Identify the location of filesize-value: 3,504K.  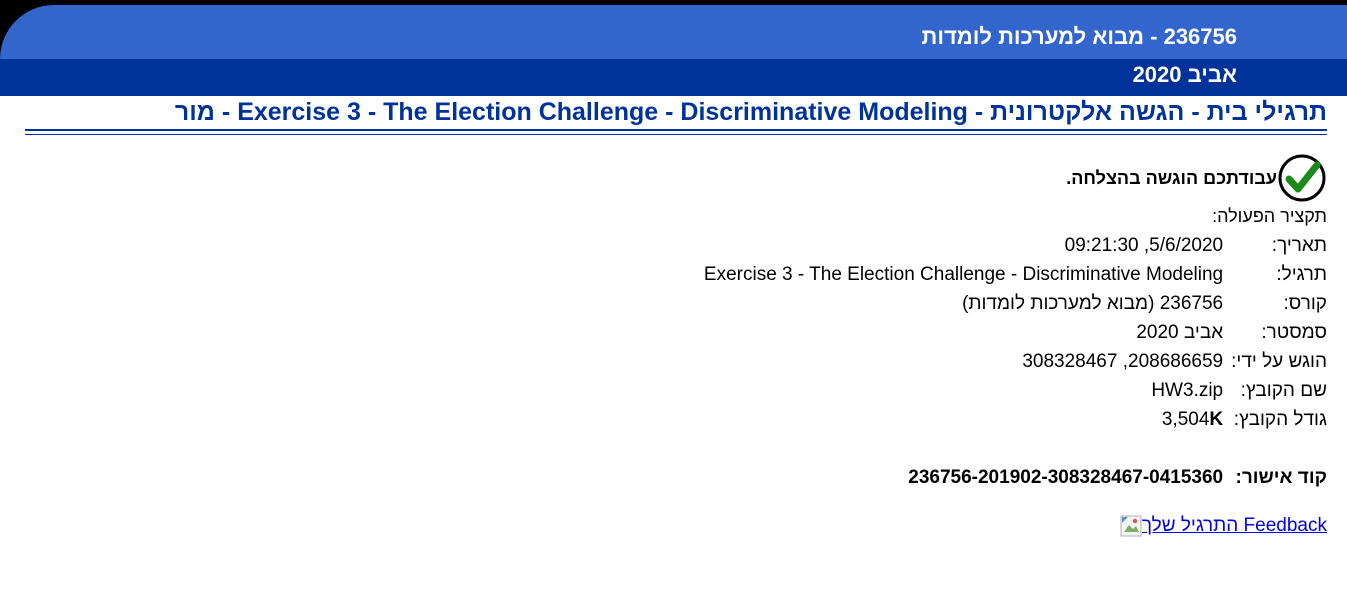
(963, 419).